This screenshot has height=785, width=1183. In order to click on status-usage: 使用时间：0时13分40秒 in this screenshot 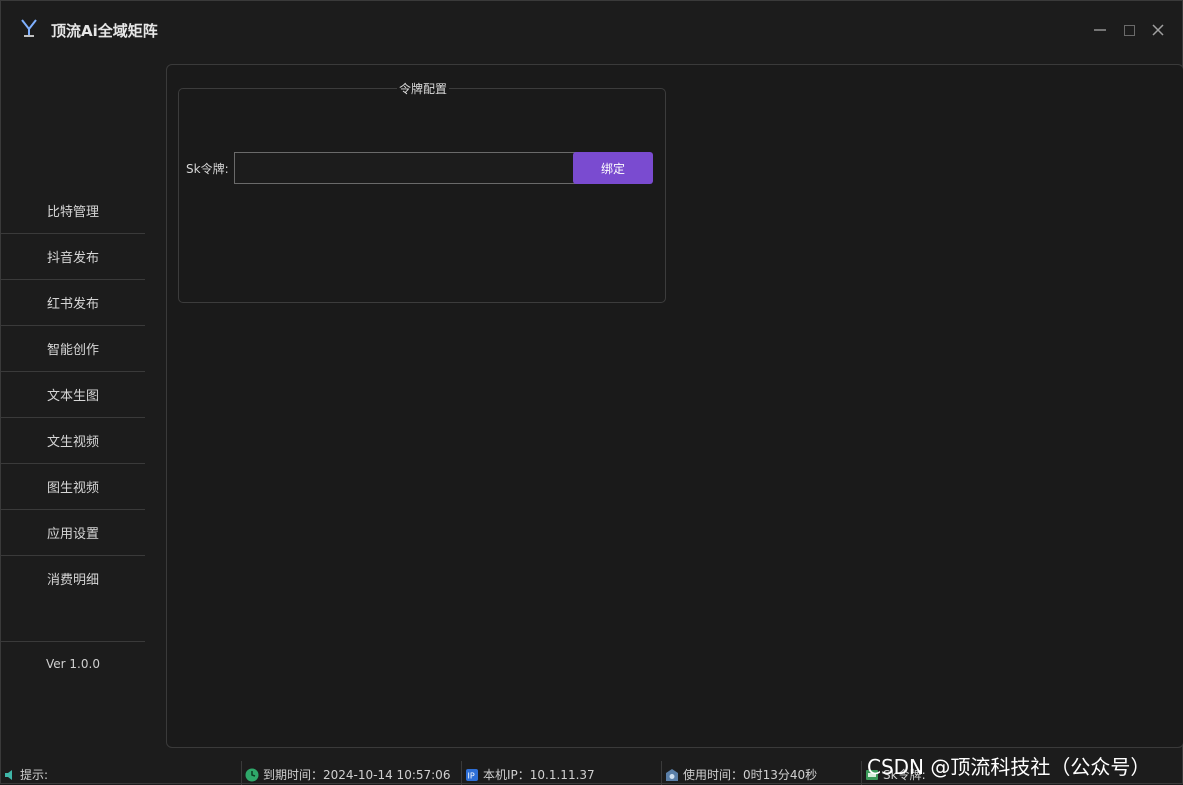, I will do `click(741, 774)`.